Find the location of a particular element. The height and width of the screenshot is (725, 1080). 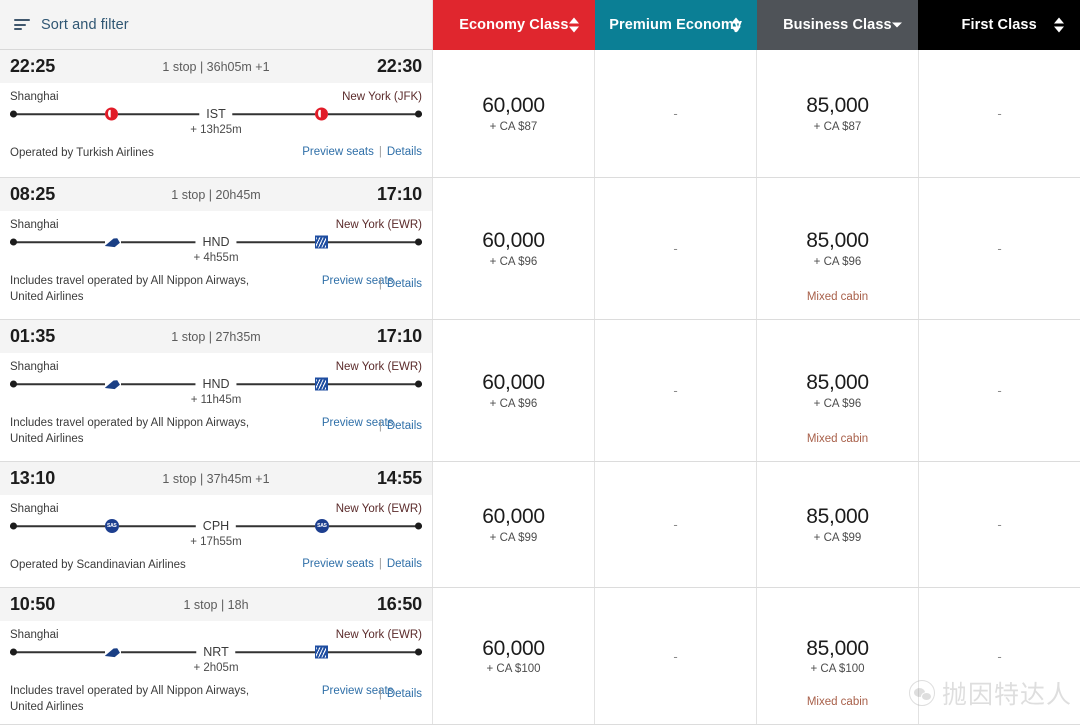

column-header-label: Premium Economy is located at coordinates (676, 25).